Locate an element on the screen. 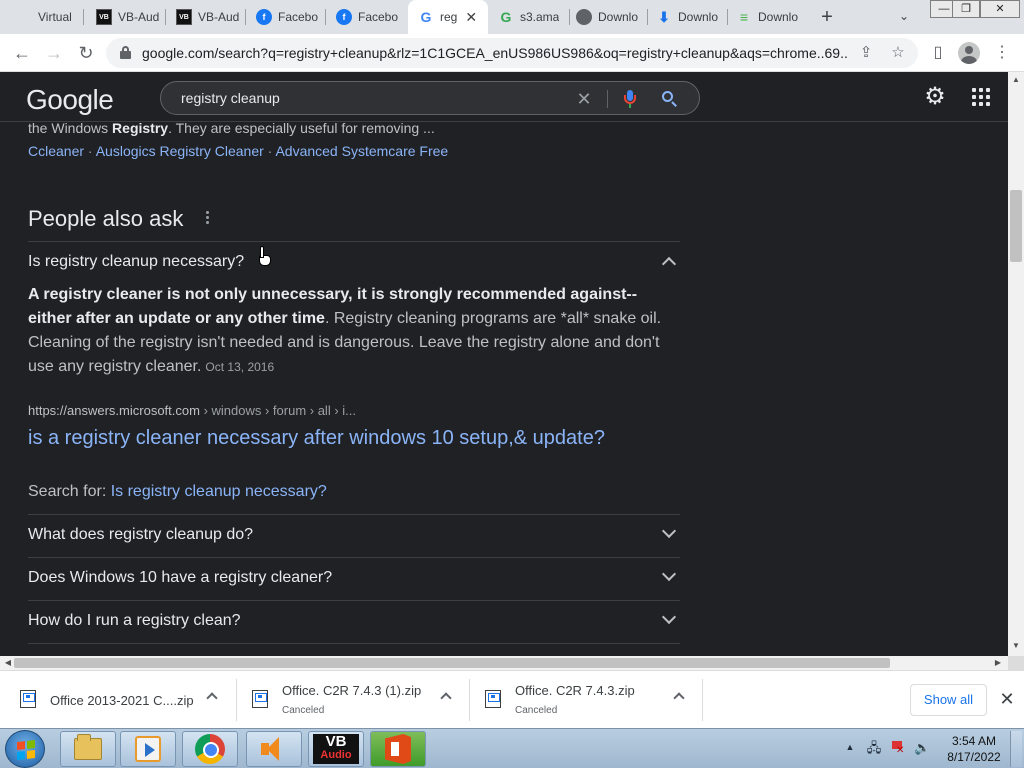 The image size is (1024, 768). show-desktop-button is located at coordinates (1016, 749).